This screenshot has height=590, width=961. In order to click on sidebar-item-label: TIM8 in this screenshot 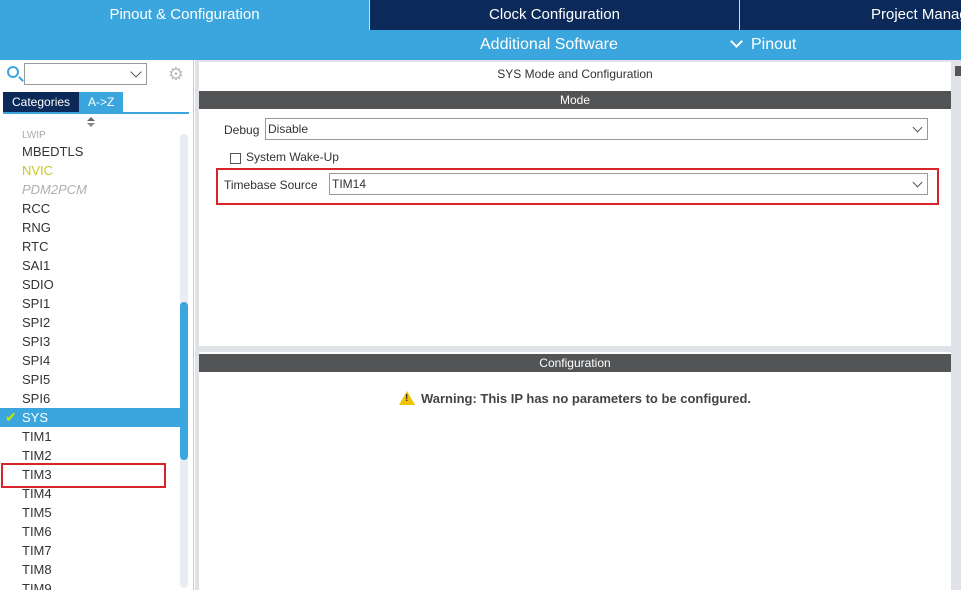, I will do `click(37, 569)`.